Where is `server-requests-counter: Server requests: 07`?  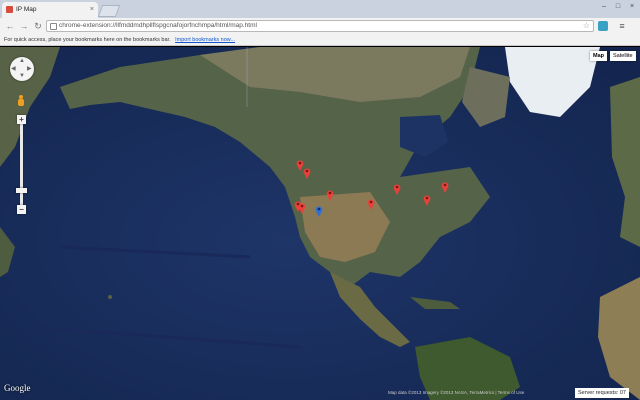
server-requests-counter: Server requests: 07 is located at coordinates (602, 393).